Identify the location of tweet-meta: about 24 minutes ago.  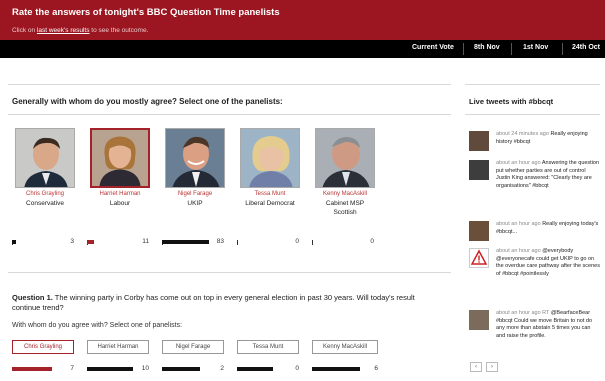
(523, 134).